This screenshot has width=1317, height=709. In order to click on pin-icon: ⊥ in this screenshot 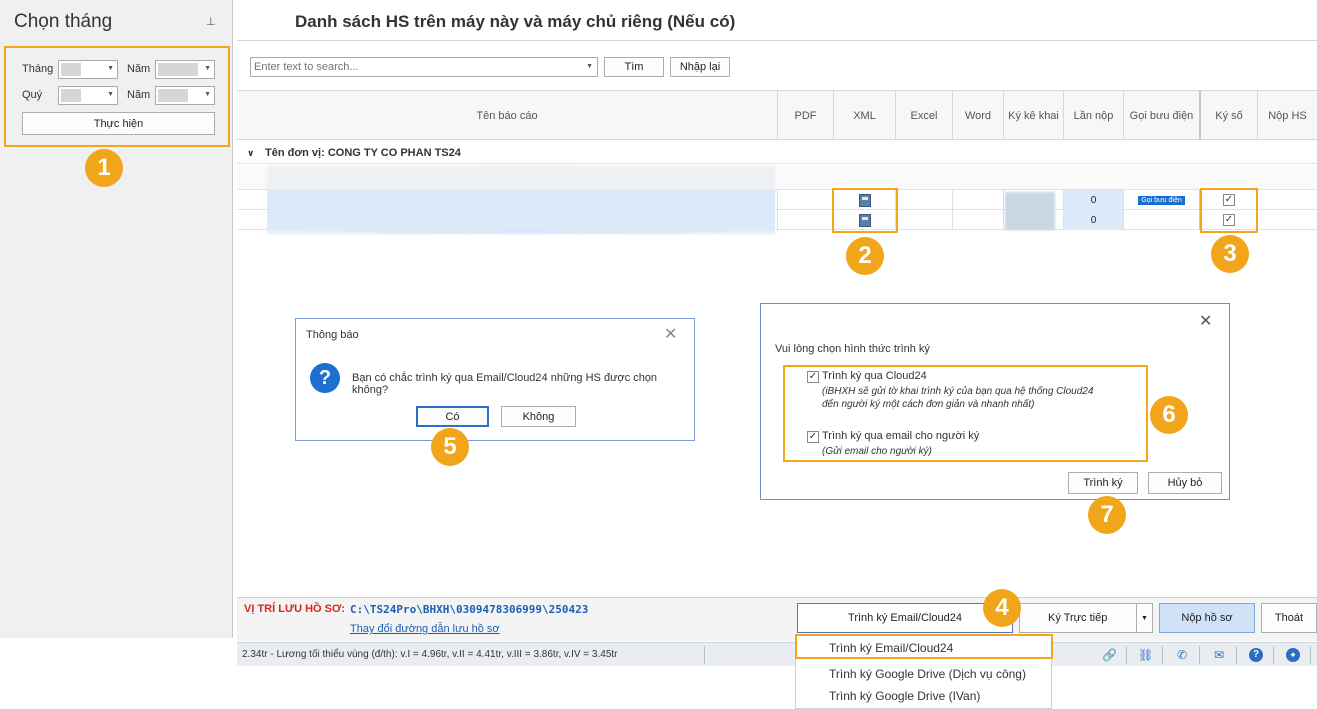, I will do `click(211, 21)`.